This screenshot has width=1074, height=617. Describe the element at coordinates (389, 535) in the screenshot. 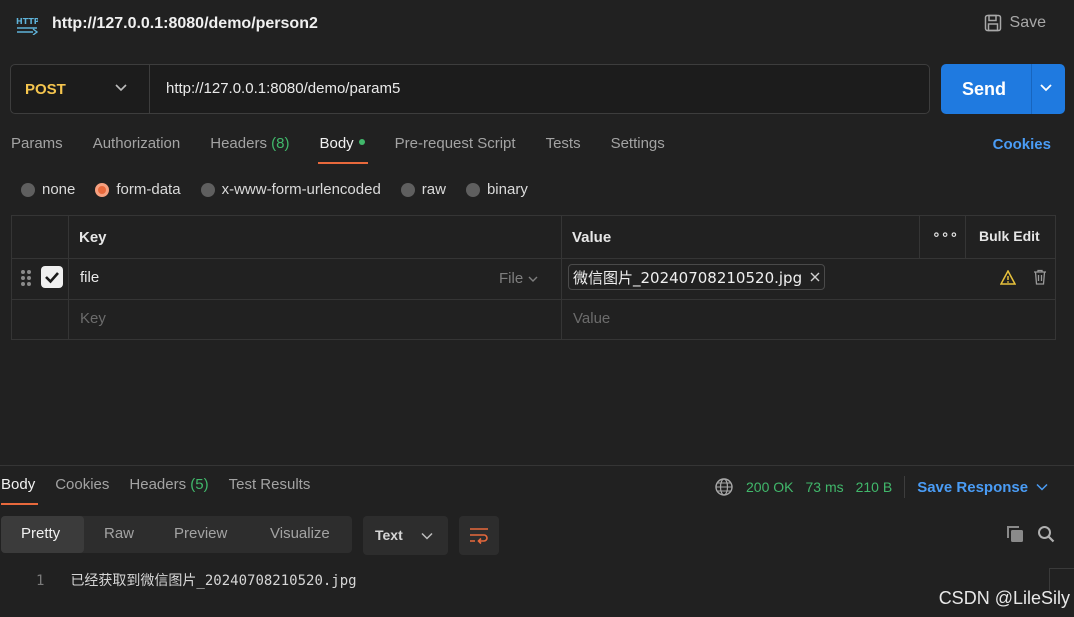

I see `format-label: Text` at that location.